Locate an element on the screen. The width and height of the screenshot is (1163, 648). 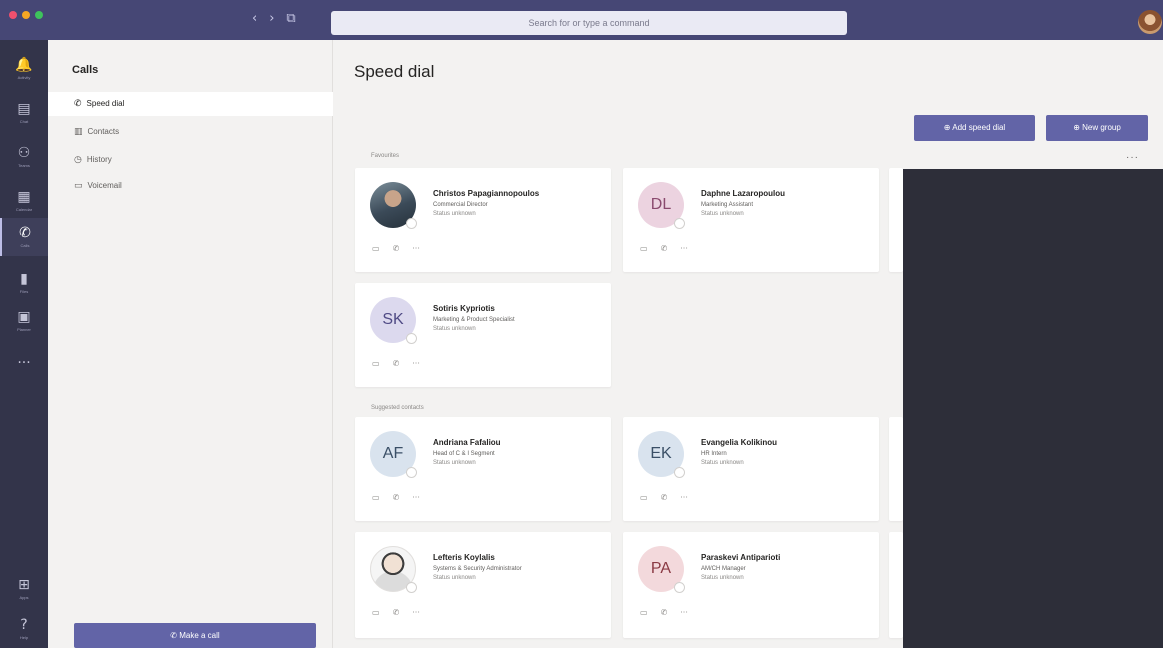
rail-item-chat: ▤ Chat is located at coordinates (24, 113).